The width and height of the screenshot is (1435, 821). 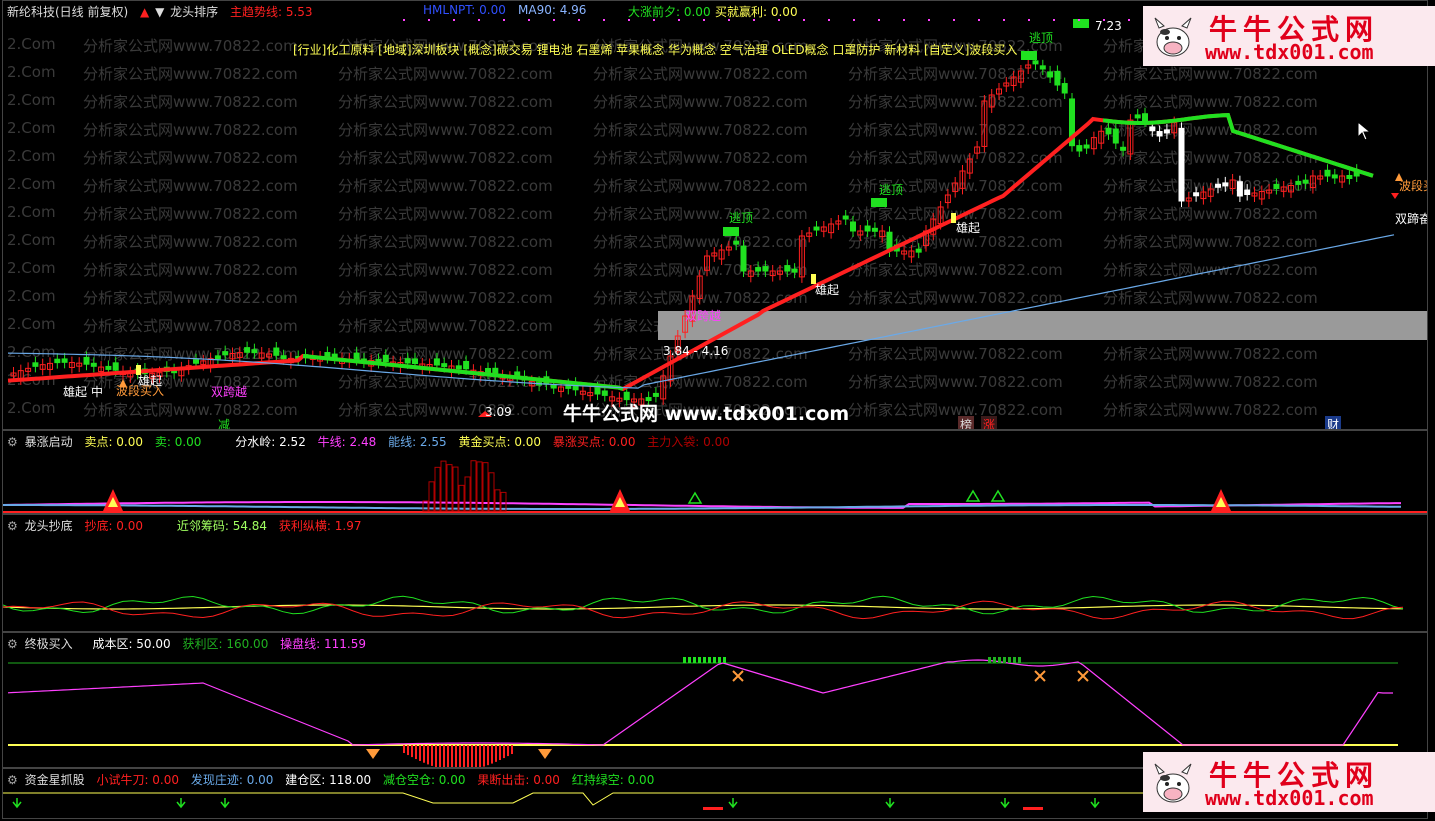 What do you see at coordinates (1333, 422) in the screenshot?
I see `signal-fortune: 财` at bounding box center [1333, 422].